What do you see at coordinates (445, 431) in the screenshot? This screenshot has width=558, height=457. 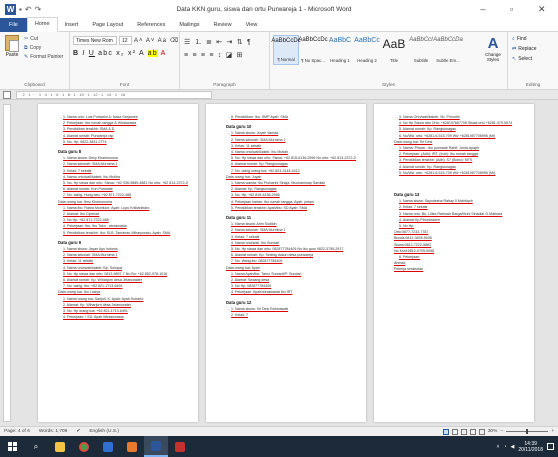 I see `print-layout-view-icon` at bounding box center [445, 431].